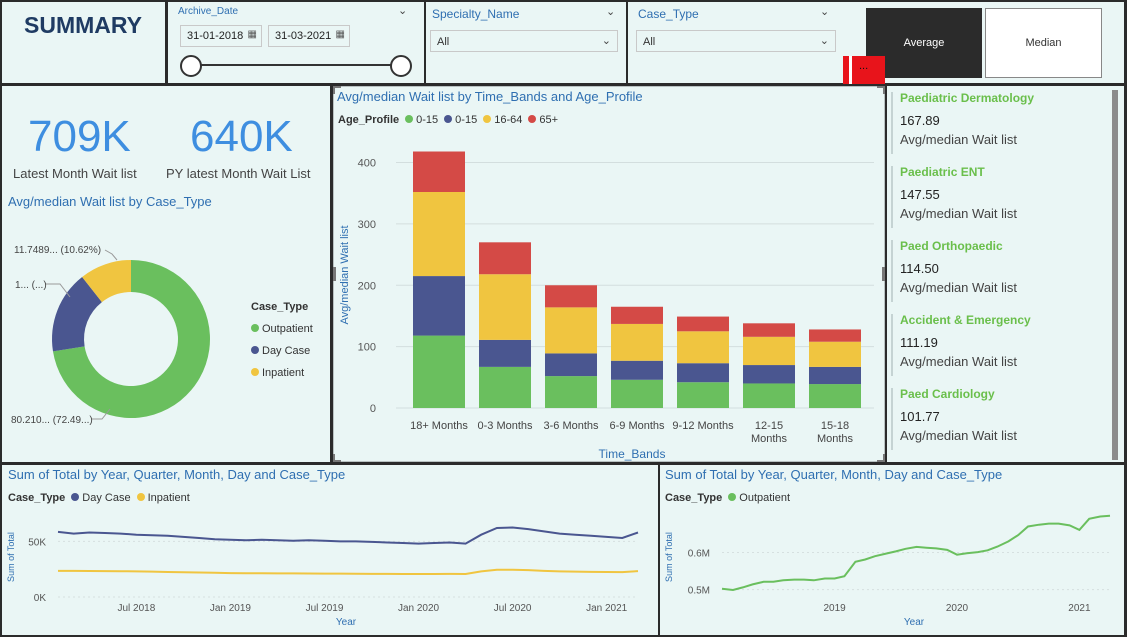 The height and width of the screenshot is (637, 1127). I want to click on card-name: Paed Cardiology, so click(947, 394).